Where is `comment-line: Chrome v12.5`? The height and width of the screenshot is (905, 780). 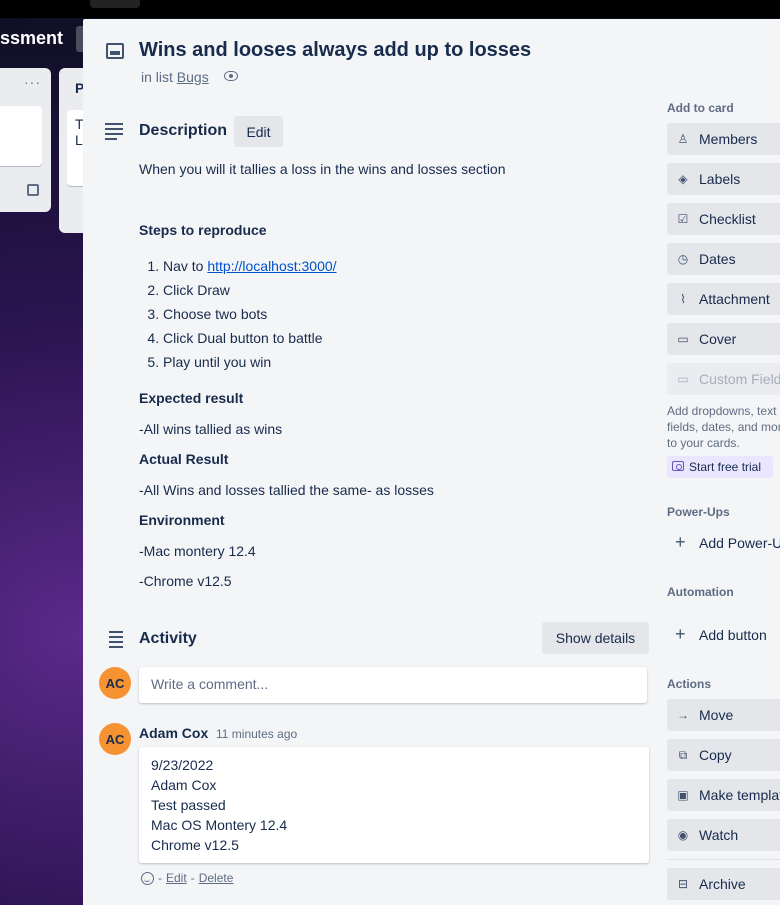
comment-line: Chrome v12.5 is located at coordinates (195, 845).